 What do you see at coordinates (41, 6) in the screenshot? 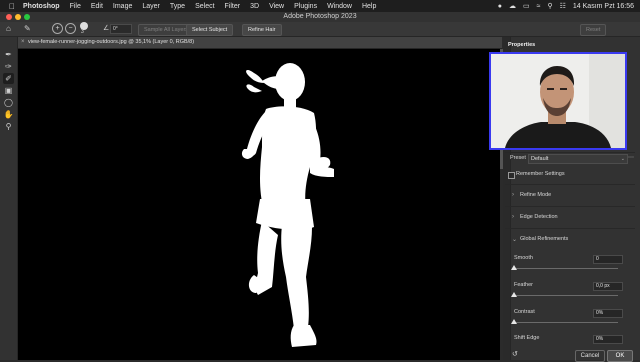
I see `menu-app-name: Photoshop` at bounding box center [41, 6].